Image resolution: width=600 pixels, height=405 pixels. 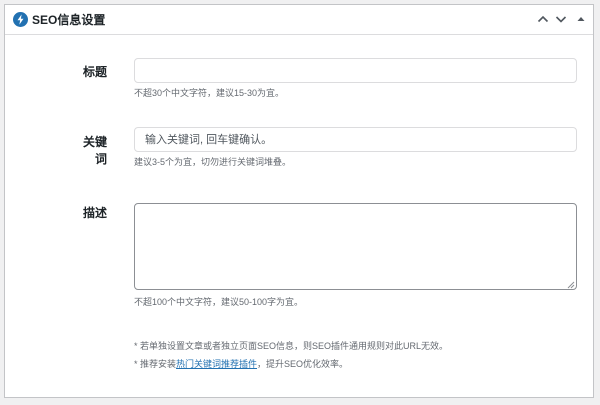 I want to click on note-line-2-prefix: * 推荐安装, so click(x=155, y=364).